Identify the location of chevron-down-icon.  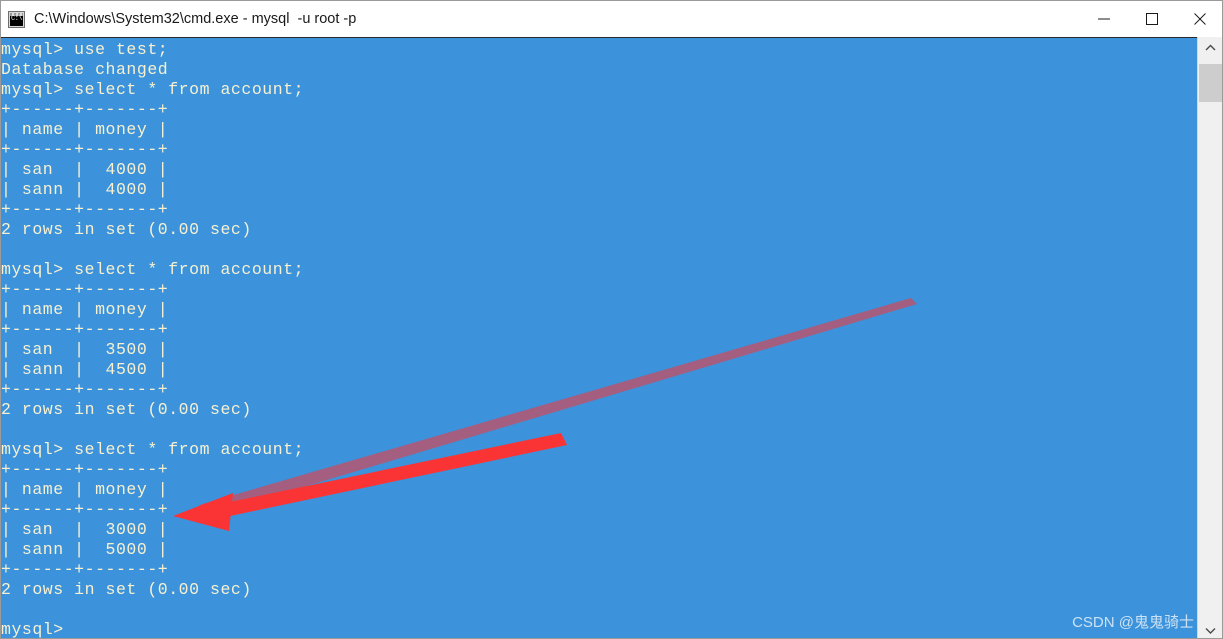
(1210, 630).